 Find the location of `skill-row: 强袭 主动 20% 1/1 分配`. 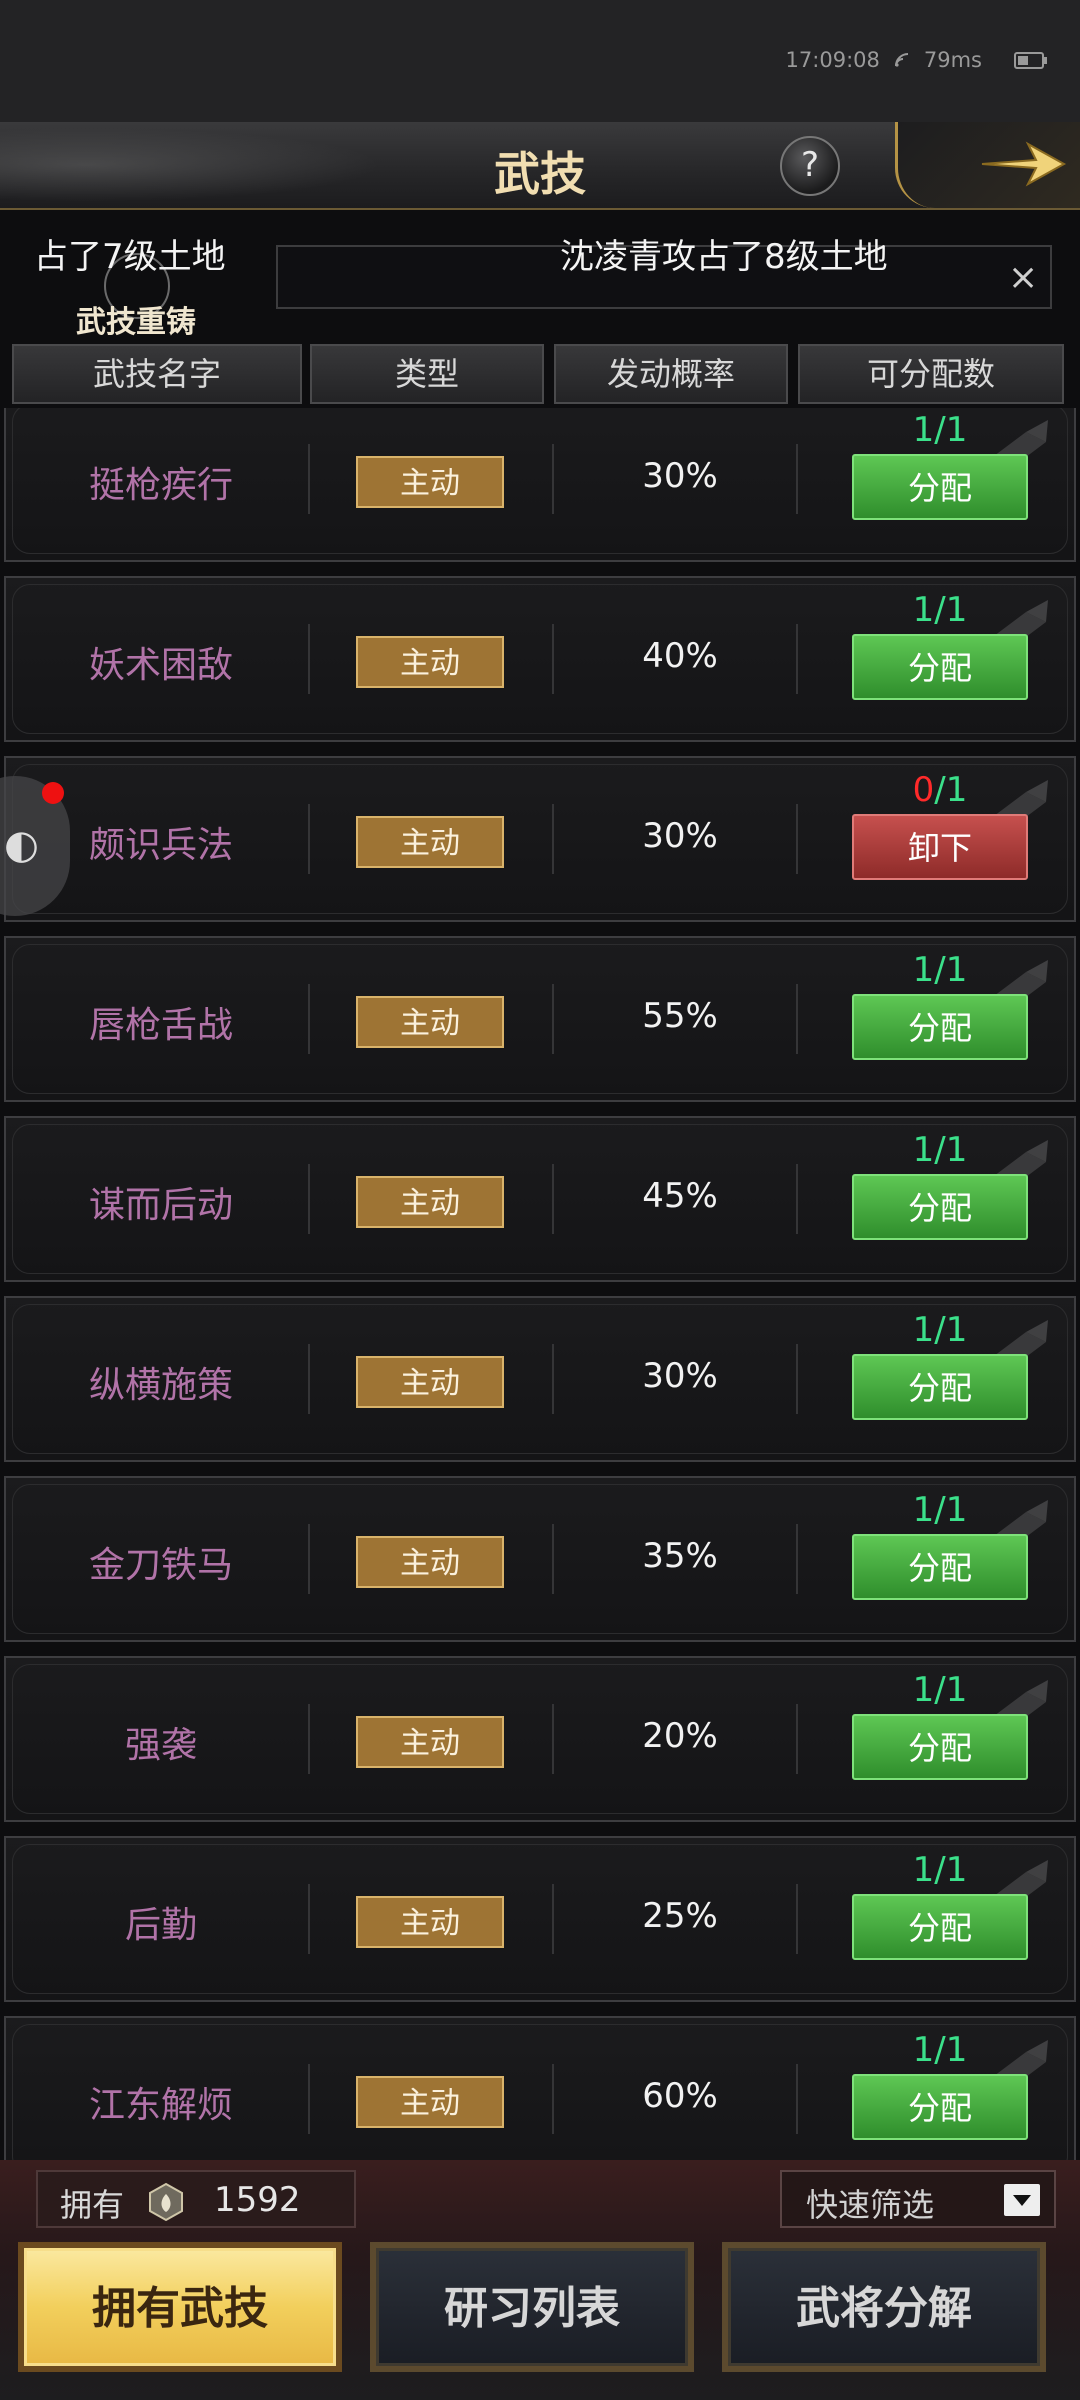

skill-row: 强袭 主动 20% 1/1 分配 is located at coordinates (540, 1739).